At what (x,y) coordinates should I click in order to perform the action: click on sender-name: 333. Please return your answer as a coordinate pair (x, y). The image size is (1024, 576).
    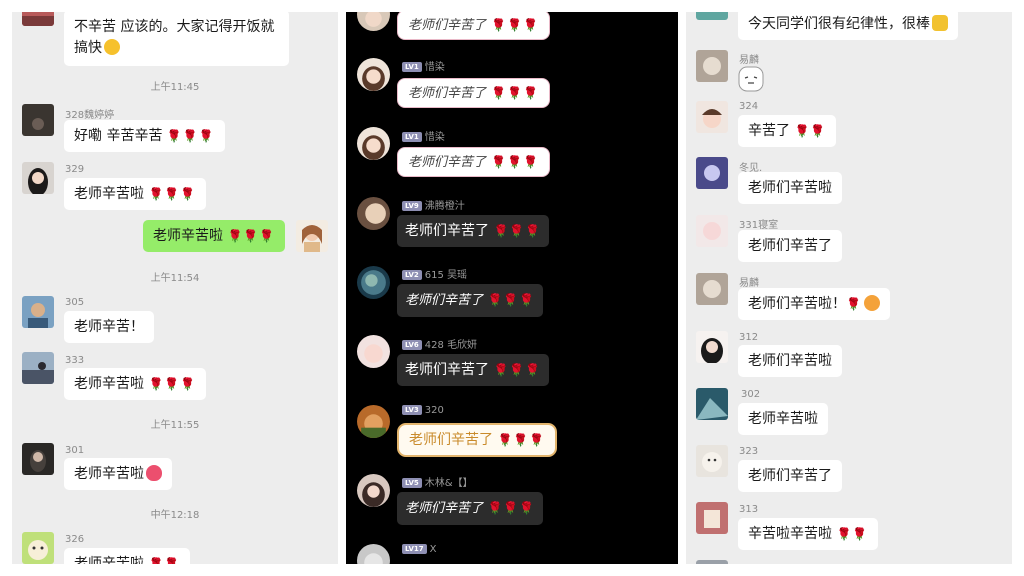
    Looking at the image, I should click on (75, 360).